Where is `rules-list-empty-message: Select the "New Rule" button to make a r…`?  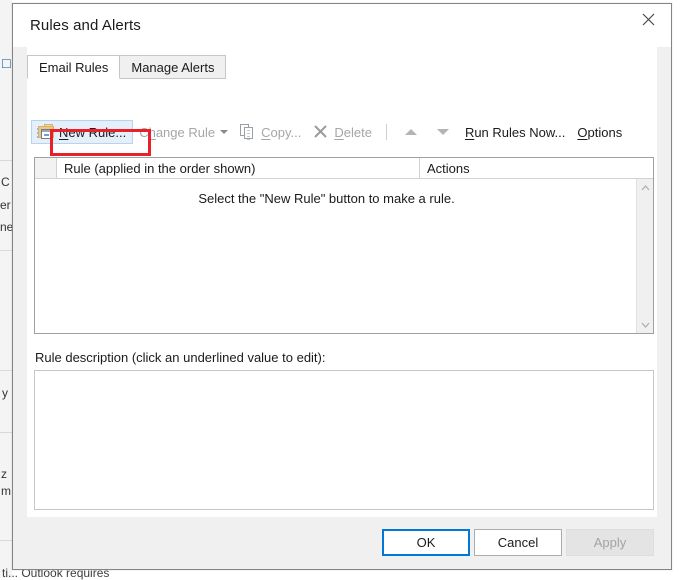 rules-list-empty-message: Select the "New Rule" button to make a r… is located at coordinates (326, 198).